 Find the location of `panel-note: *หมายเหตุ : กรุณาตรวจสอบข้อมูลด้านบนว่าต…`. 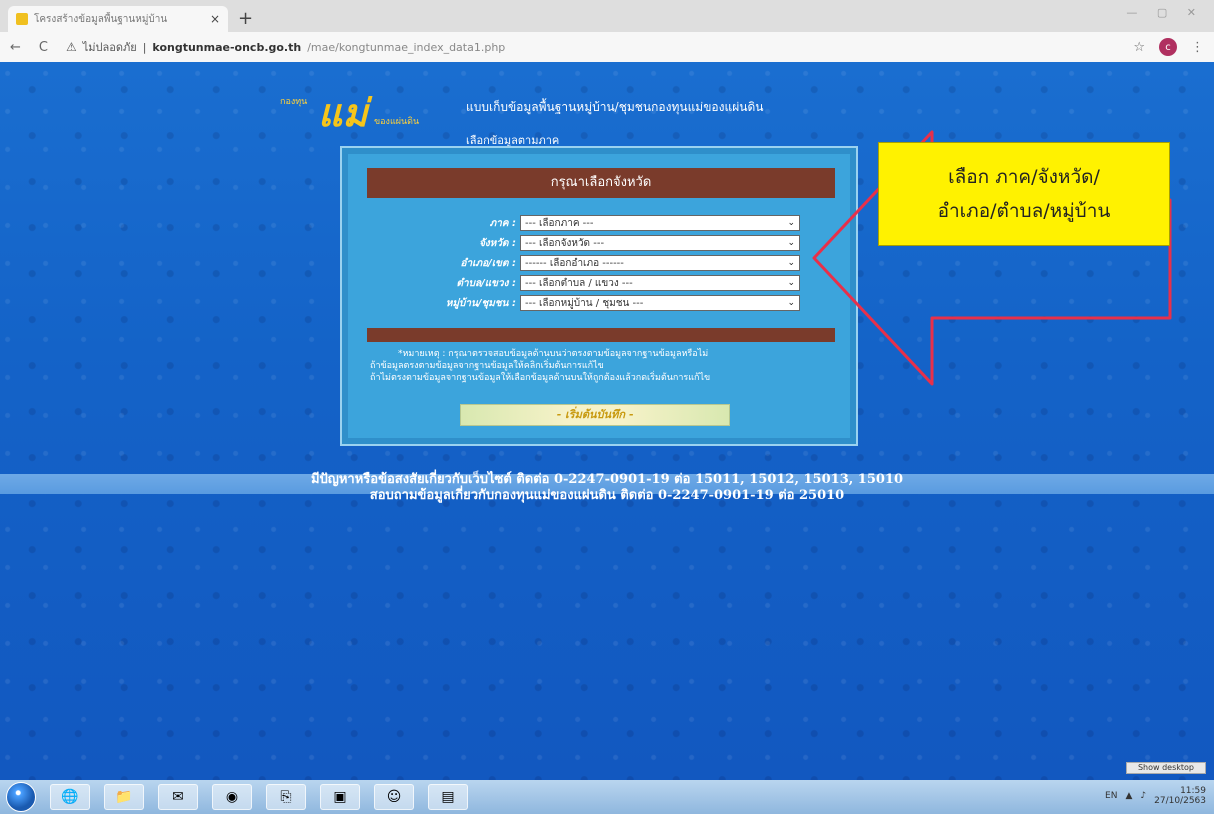

panel-note: *หมายเหตุ : กรุณาตรวจสอบข้อมูลด้านบนว่าต… is located at coordinates (600, 366).